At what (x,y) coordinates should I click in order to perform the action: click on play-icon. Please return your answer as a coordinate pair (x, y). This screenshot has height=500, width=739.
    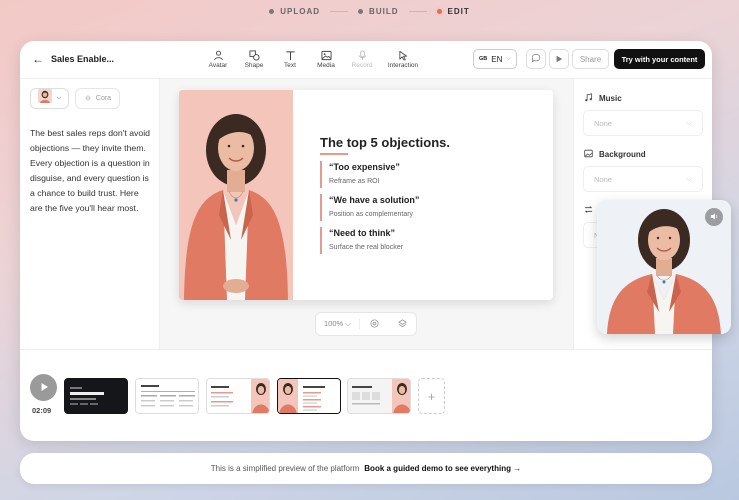
    Looking at the image, I should click on (44, 388).